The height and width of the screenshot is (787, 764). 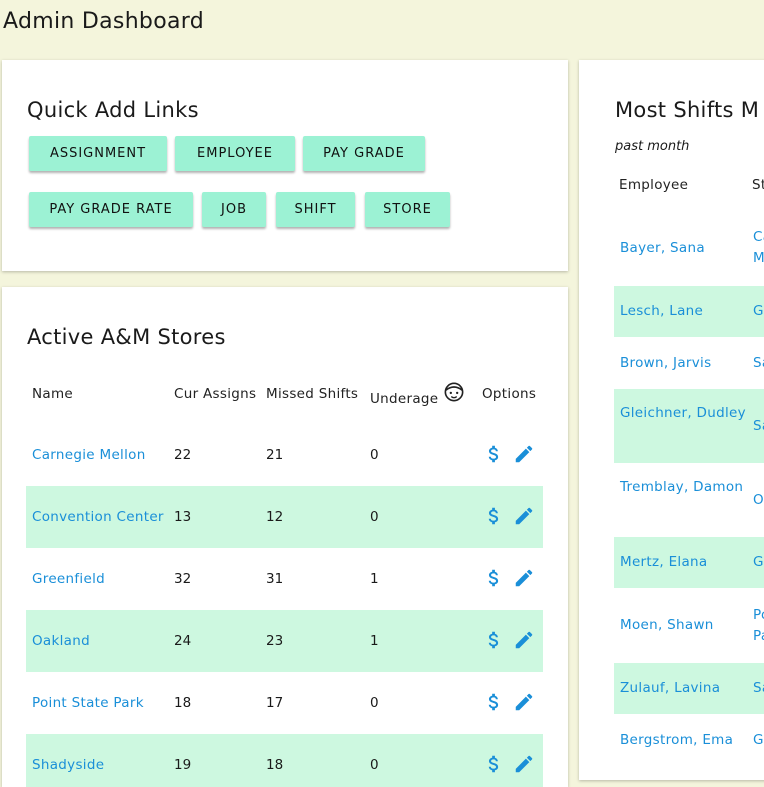 What do you see at coordinates (364, 153) in the screenshot?
I see `add-pay-grade-button: PAY GRADE` at bounding box center [364, 153].